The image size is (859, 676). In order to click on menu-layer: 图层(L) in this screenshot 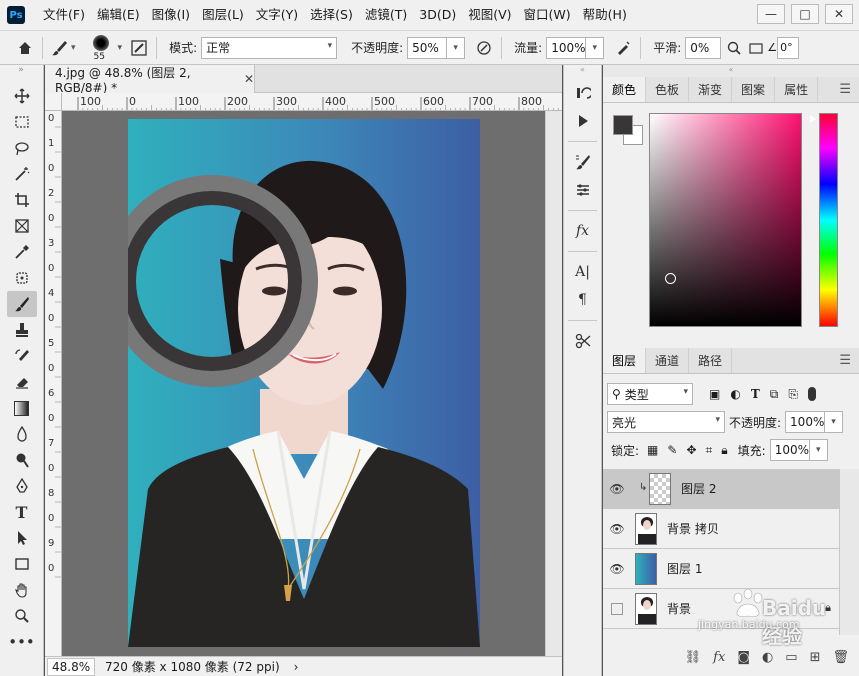, I will do `click(223, 15)`.